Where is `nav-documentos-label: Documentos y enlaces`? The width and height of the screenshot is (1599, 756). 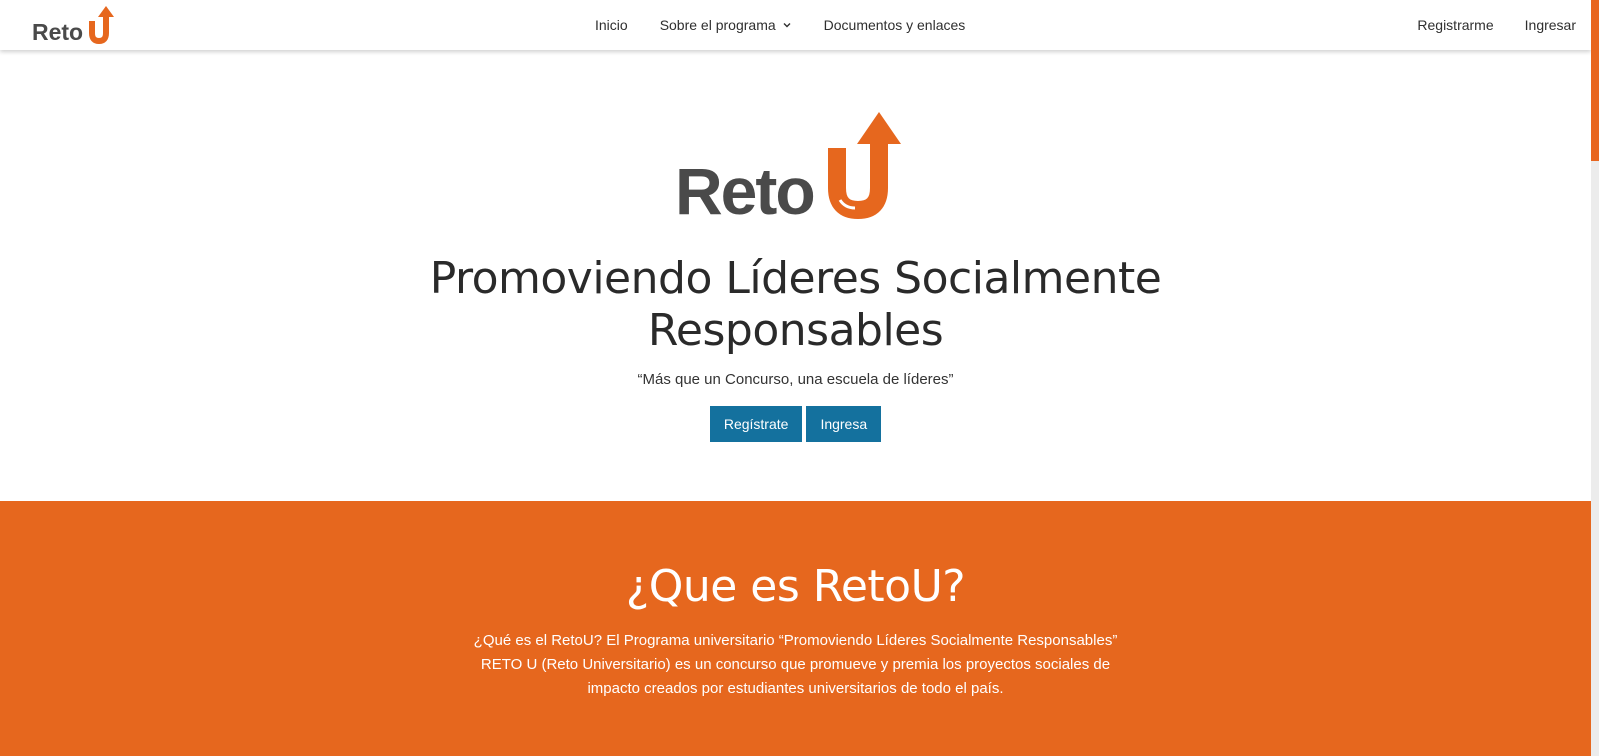
nav-documentos-label: Documentos y enlaces is located at coordinates (894, 25).